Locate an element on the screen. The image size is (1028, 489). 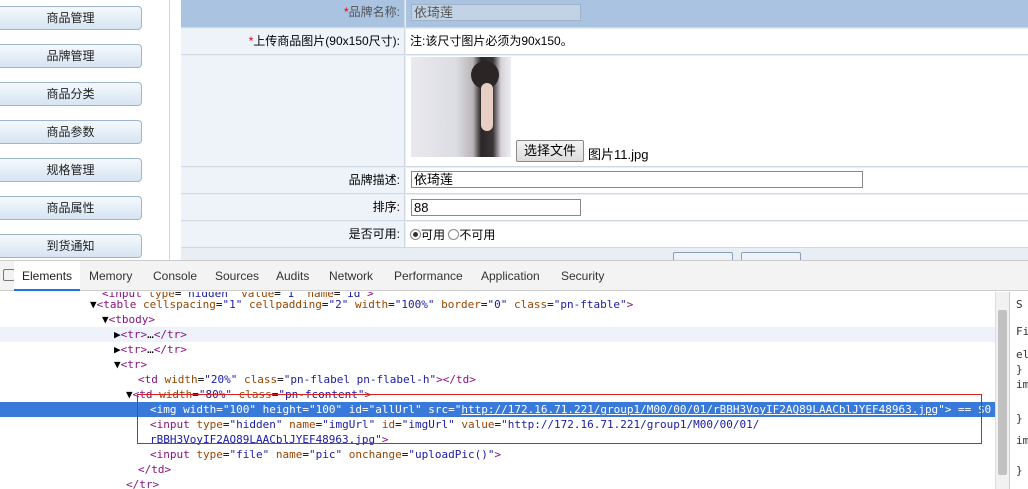
sidebar: 商品管理 品牌管理 商品分类 商品参数 规格管理 商品属性 到货通知 is located at coordinates (85, 130).